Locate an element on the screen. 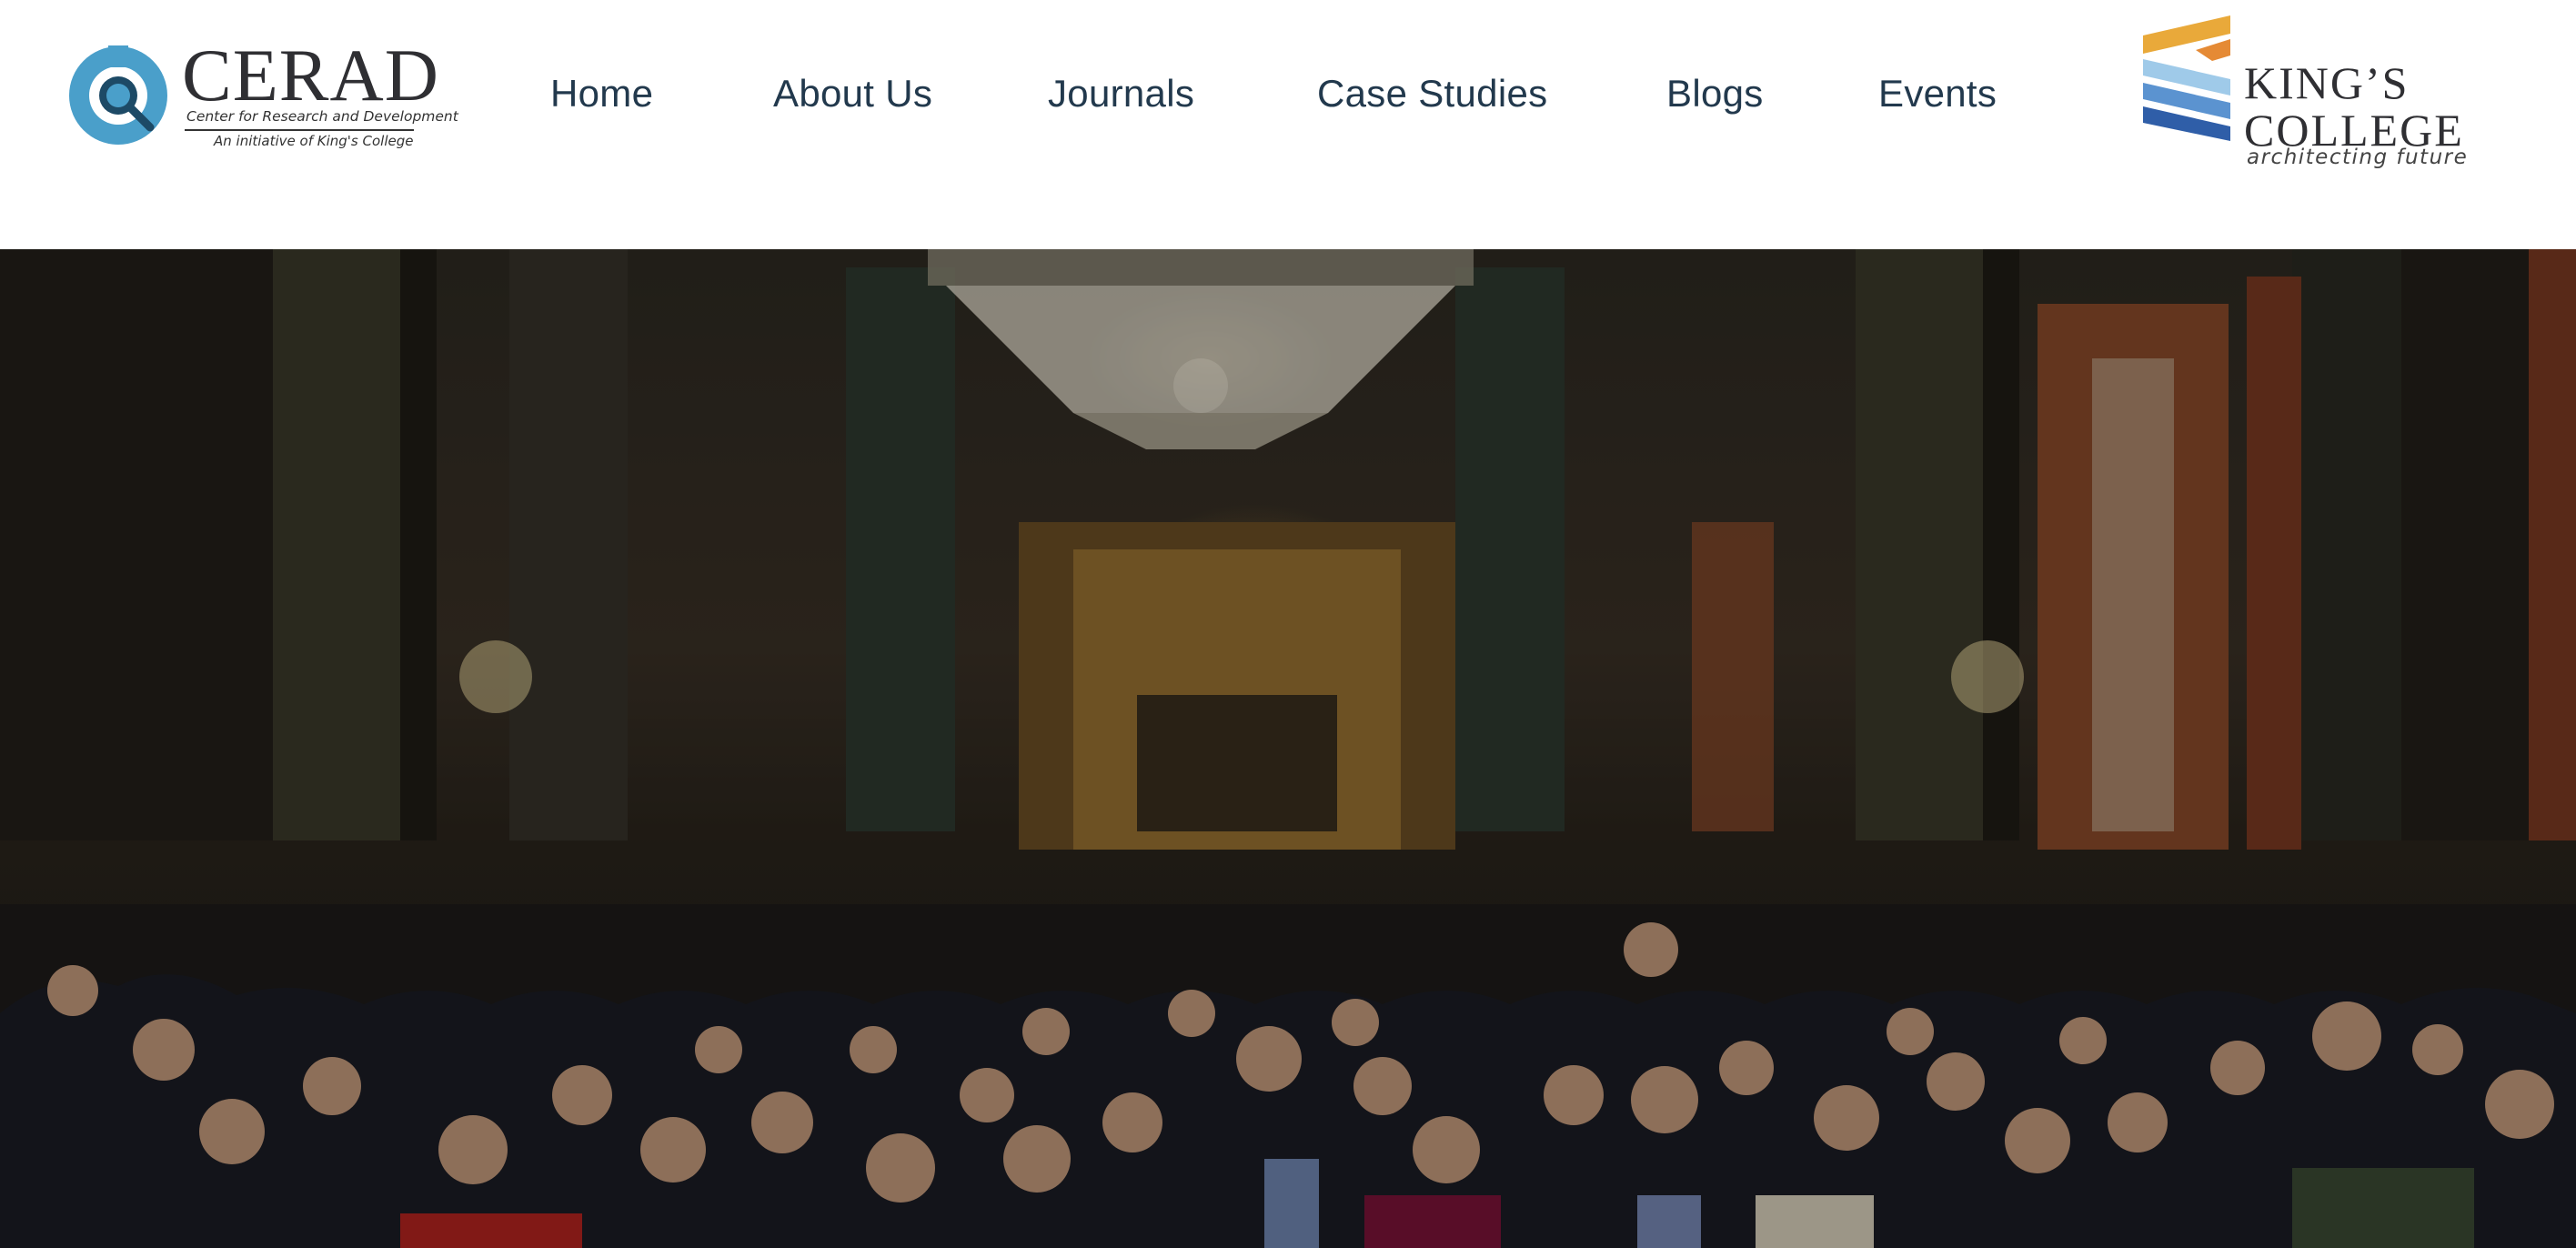  nav-blogs: Blogs is located at coordinates (1715, 94).